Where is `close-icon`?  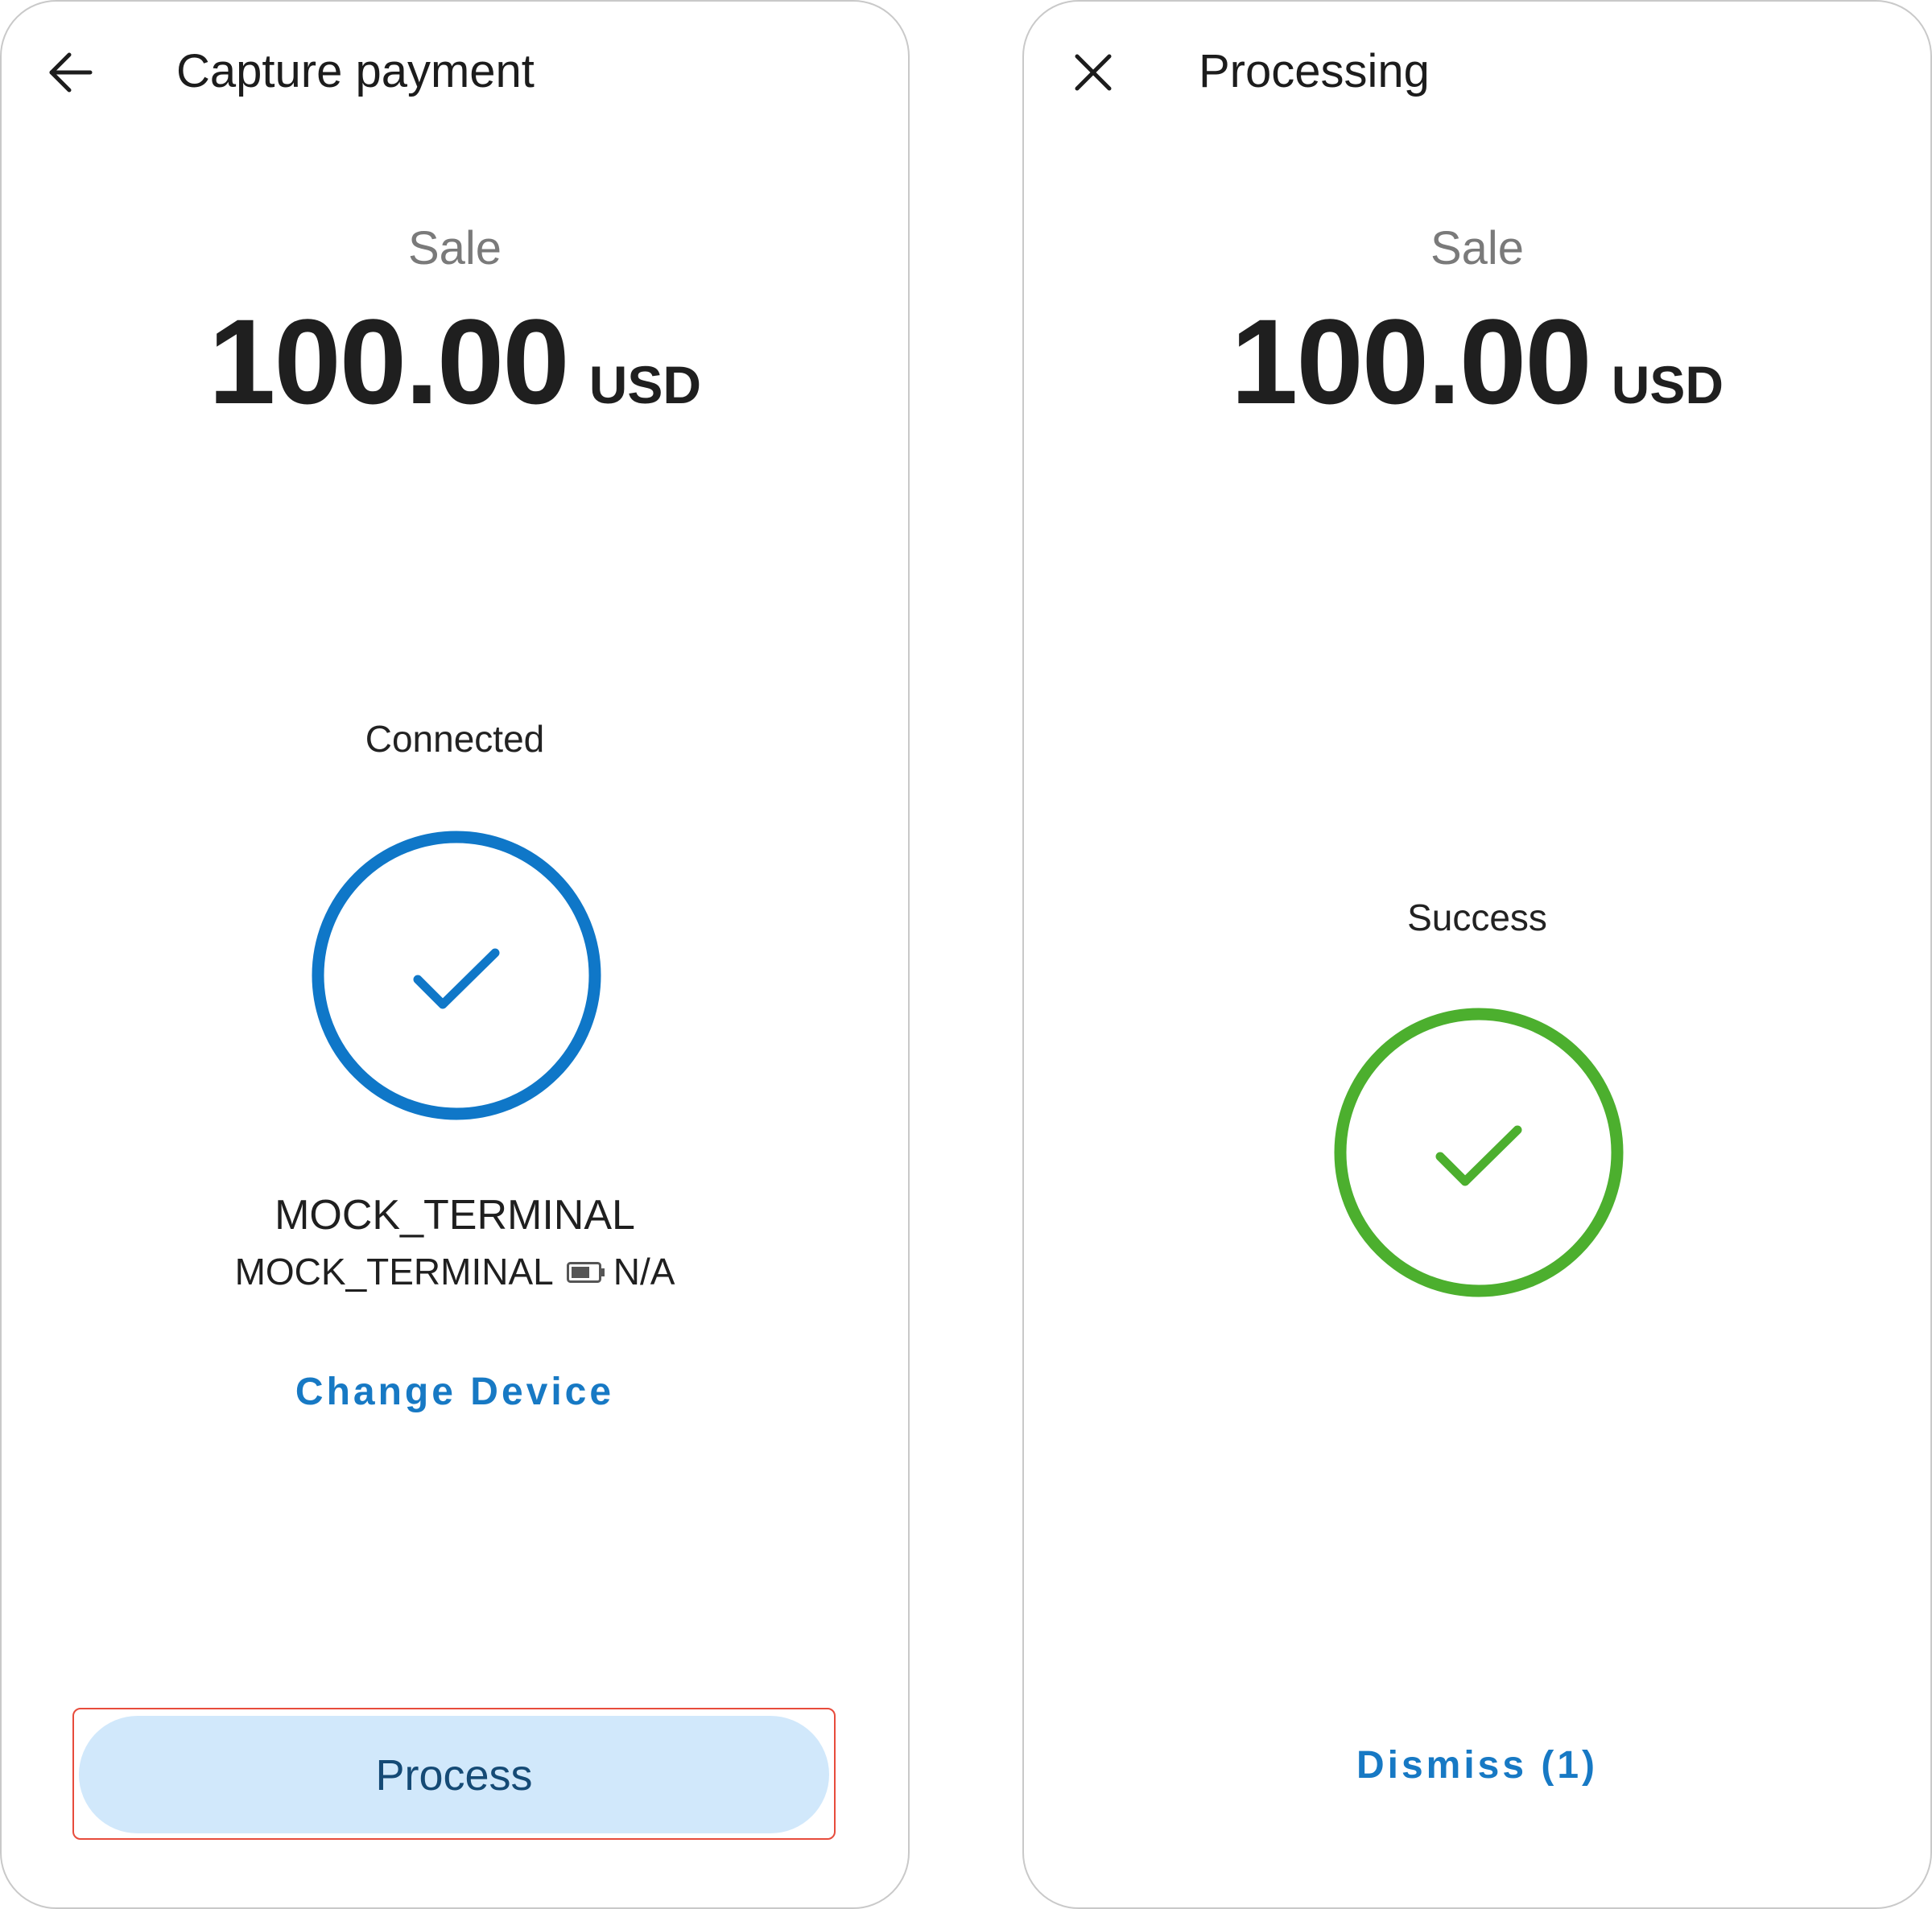
close-icon is located at coordinates (1093, 73).